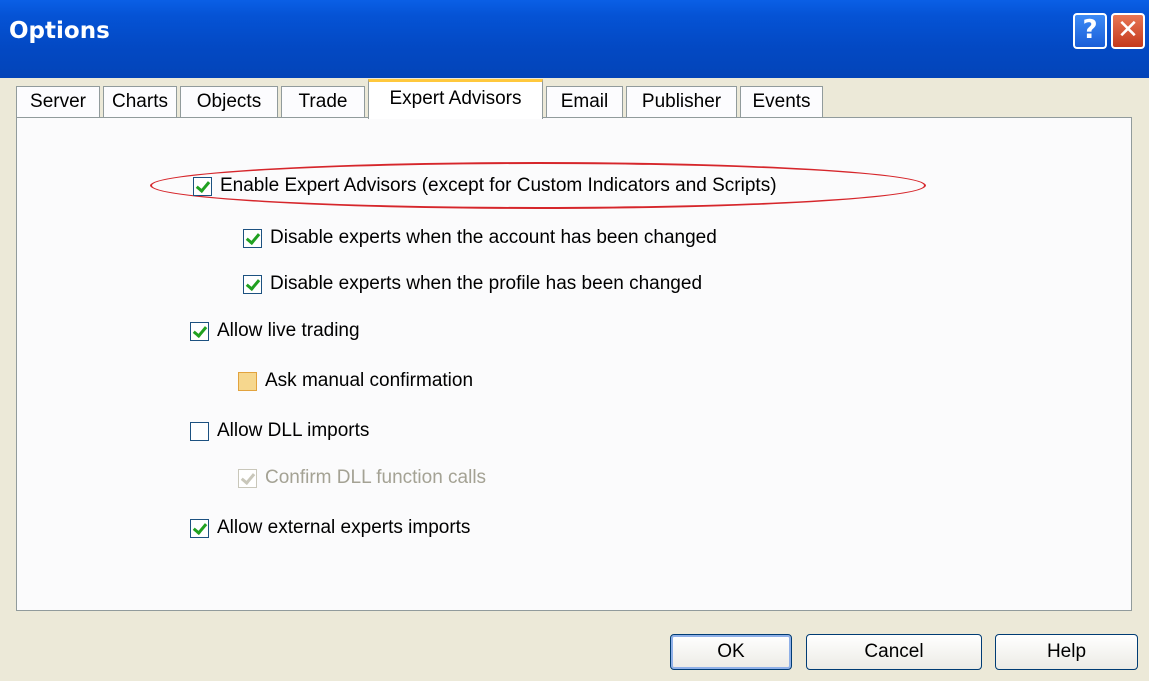  What do you see at coordinates (323, 101) in the screenshot?
I see `tab-trade: Trade` at bounding box center [323, 101].